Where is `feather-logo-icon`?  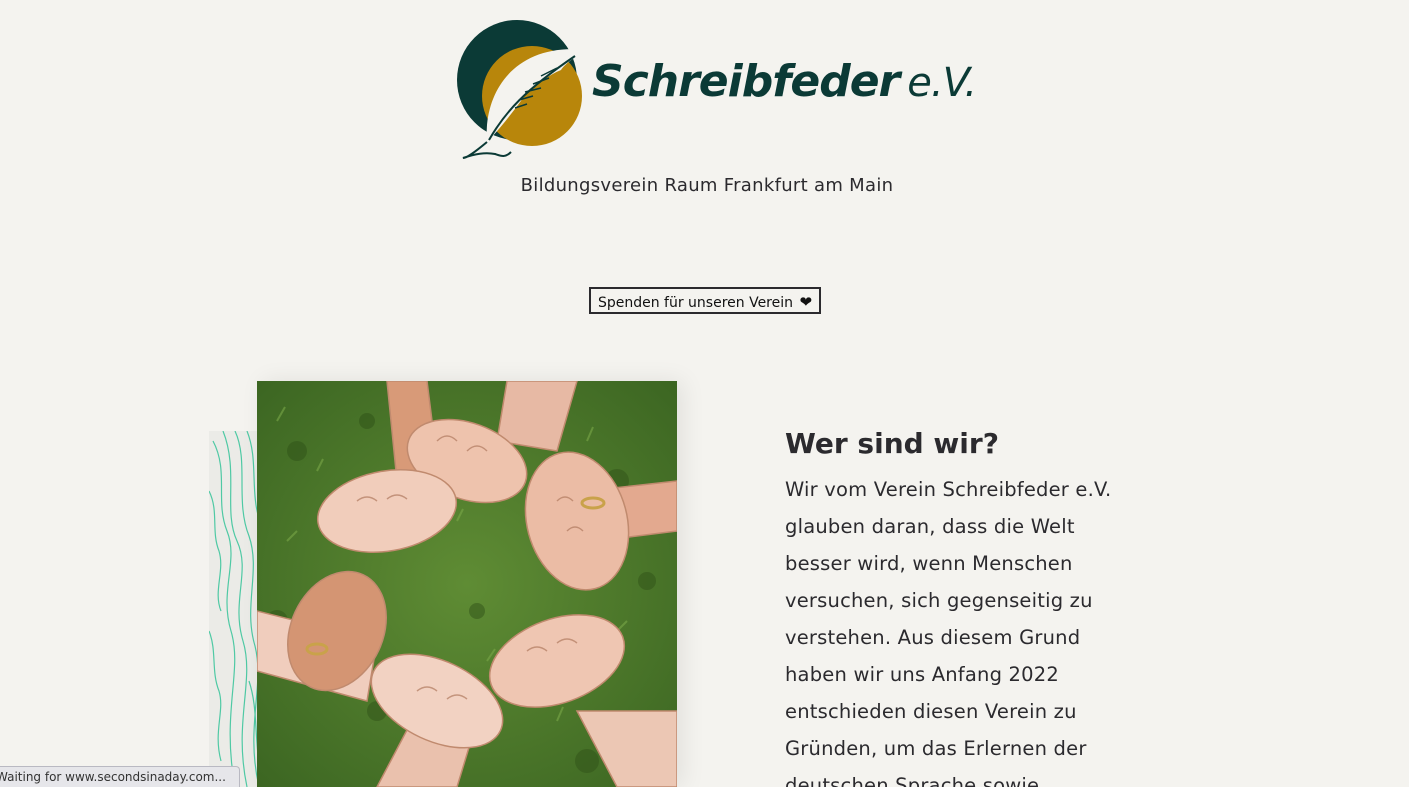
feather-logo-icon is located at coordinates (522, 89).